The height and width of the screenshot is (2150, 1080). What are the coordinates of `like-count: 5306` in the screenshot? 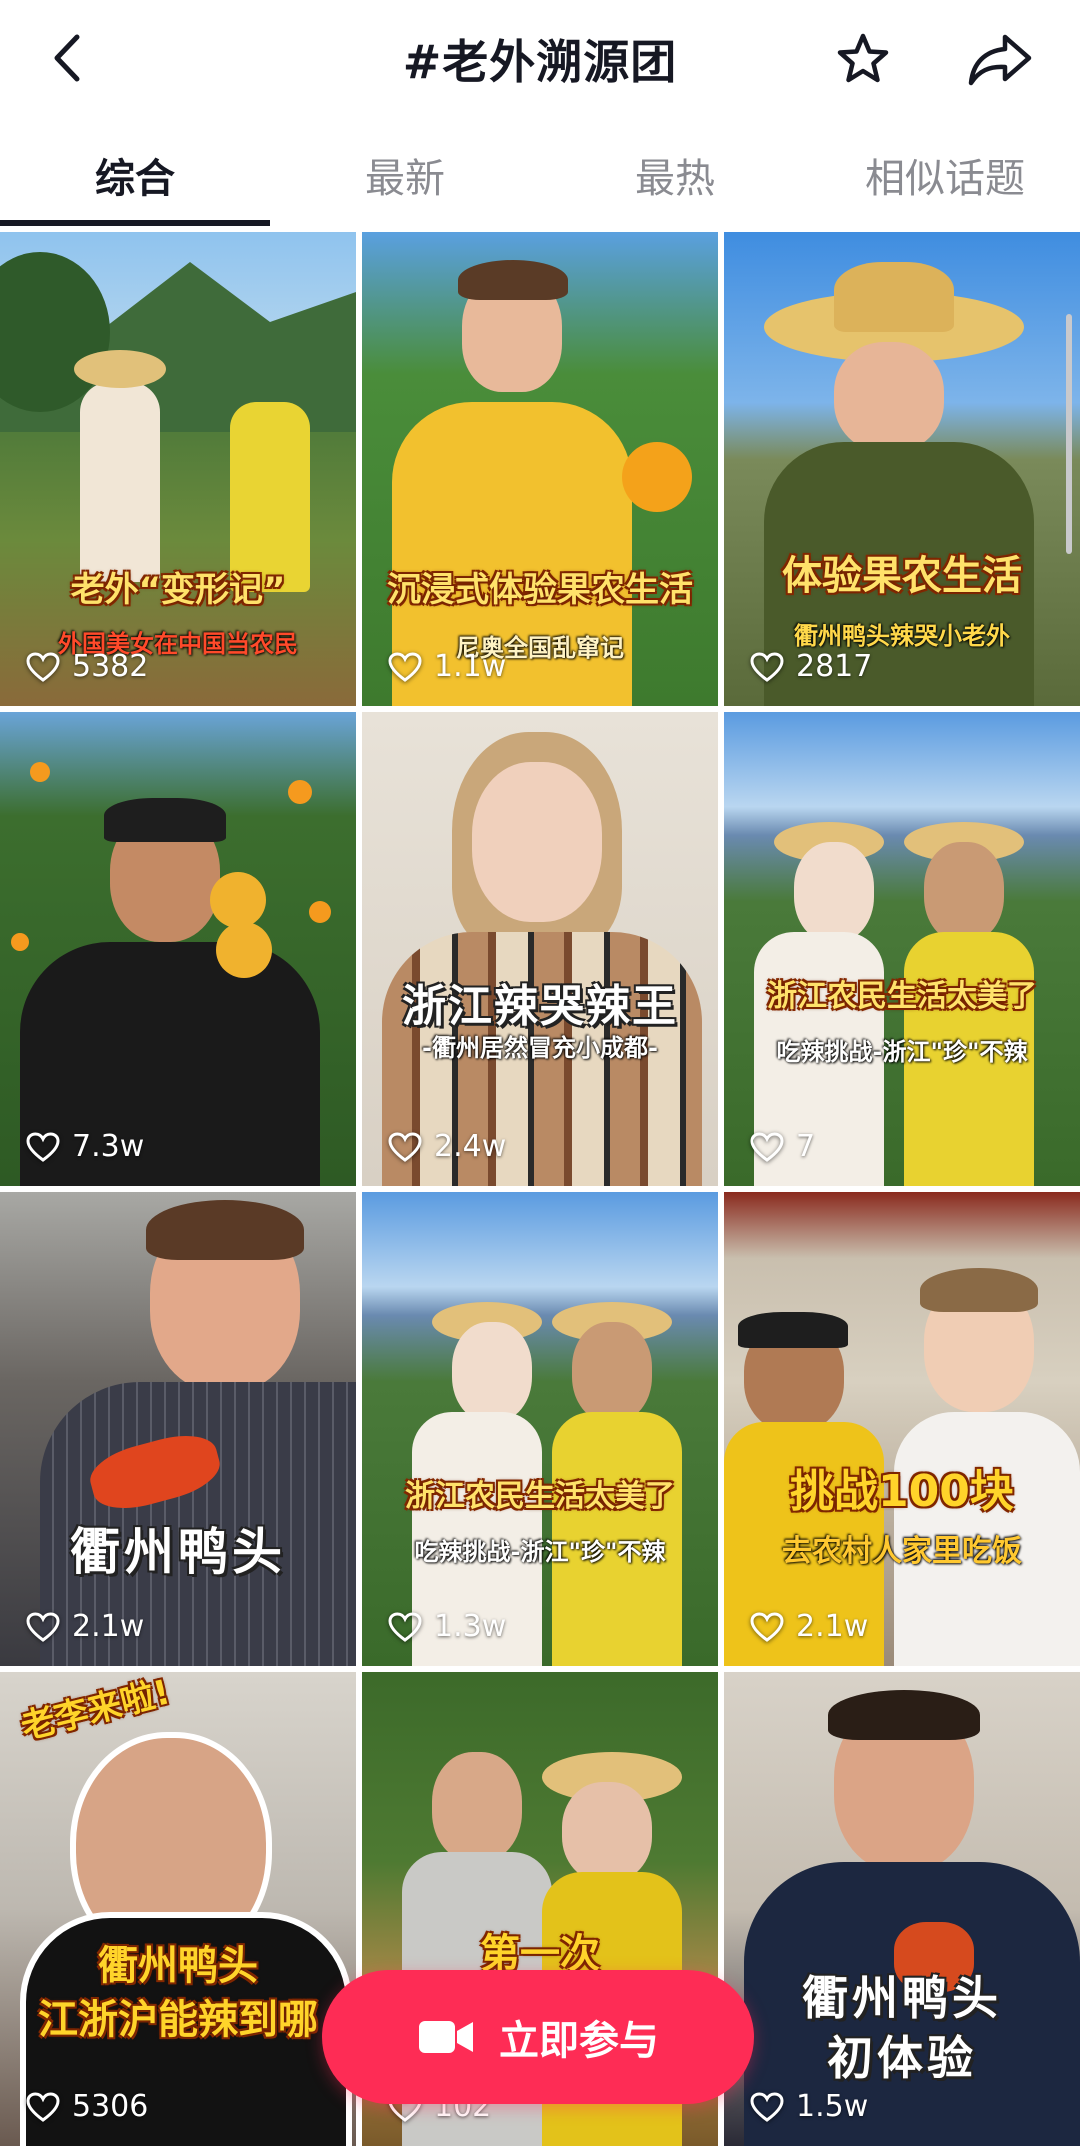 It's located at (87, 2106).